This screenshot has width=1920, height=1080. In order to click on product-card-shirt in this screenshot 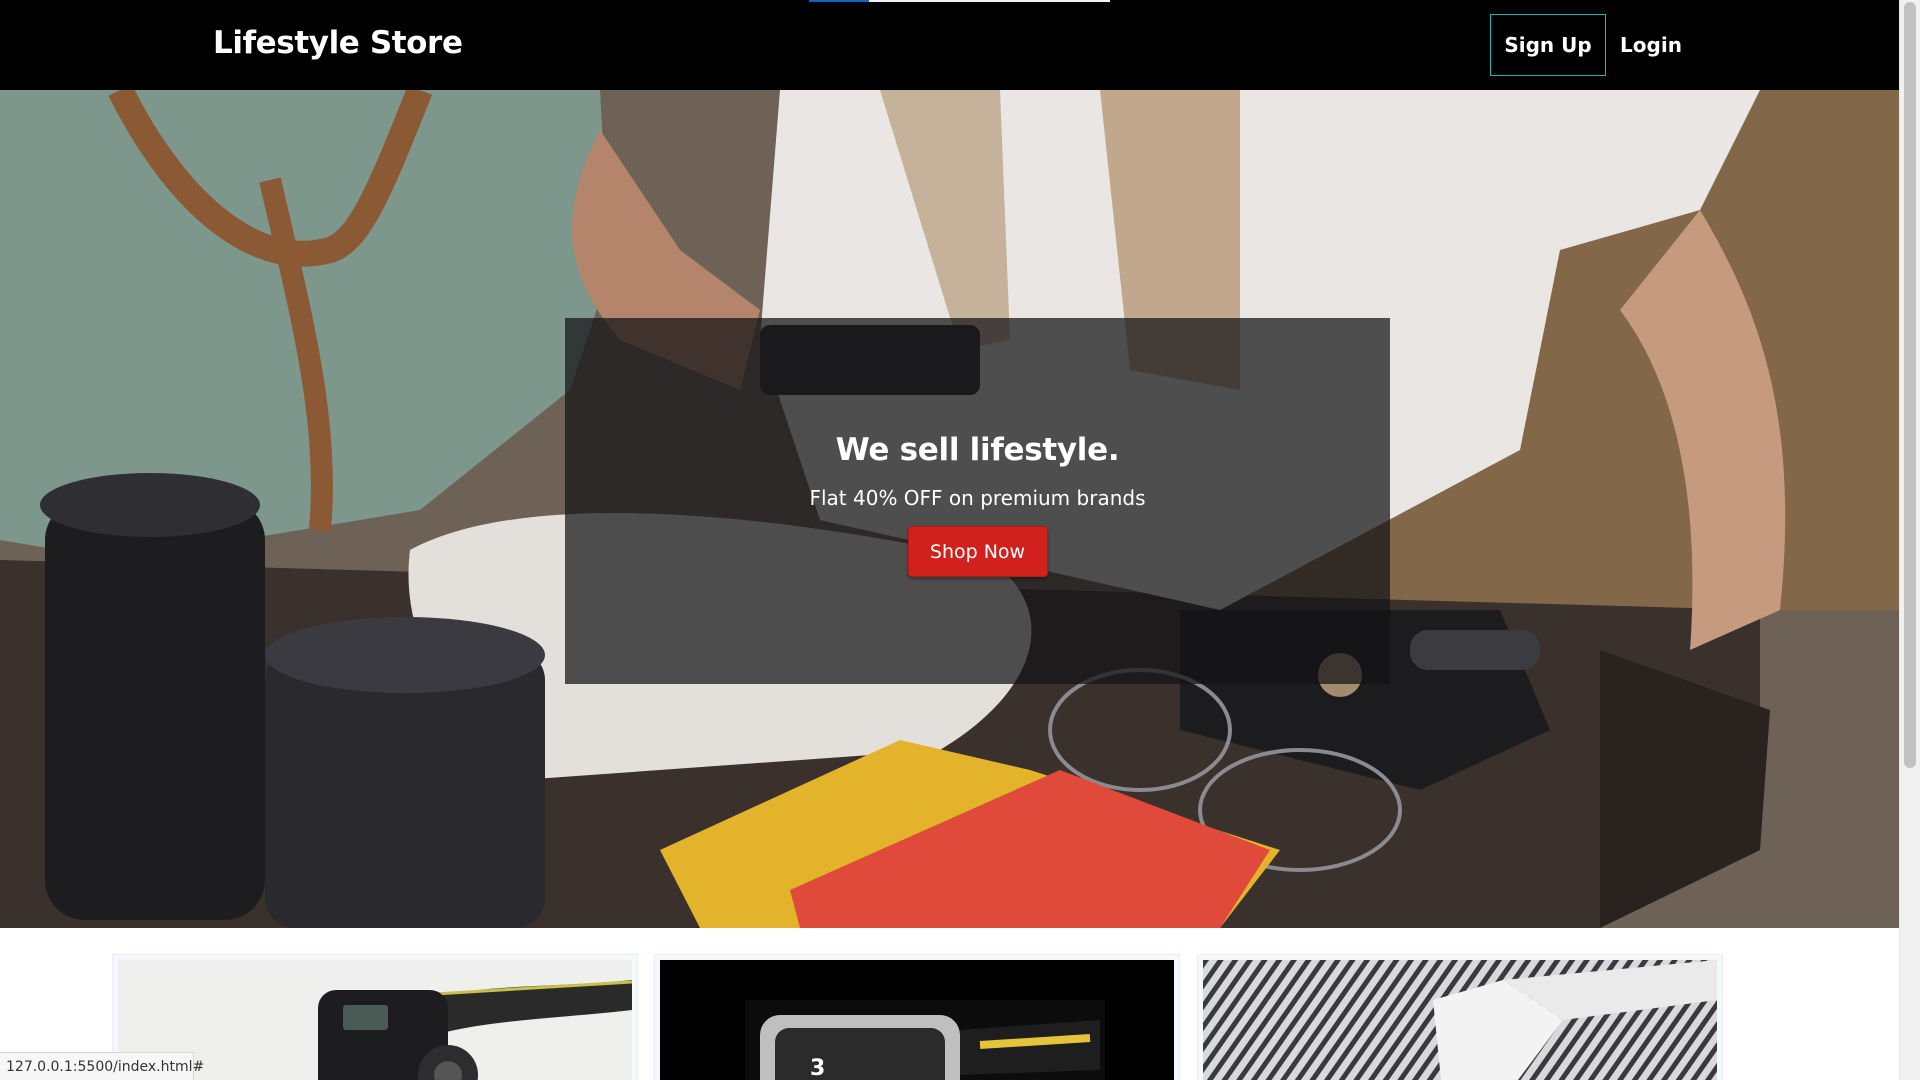, I will do `click(1460, 1017)`.